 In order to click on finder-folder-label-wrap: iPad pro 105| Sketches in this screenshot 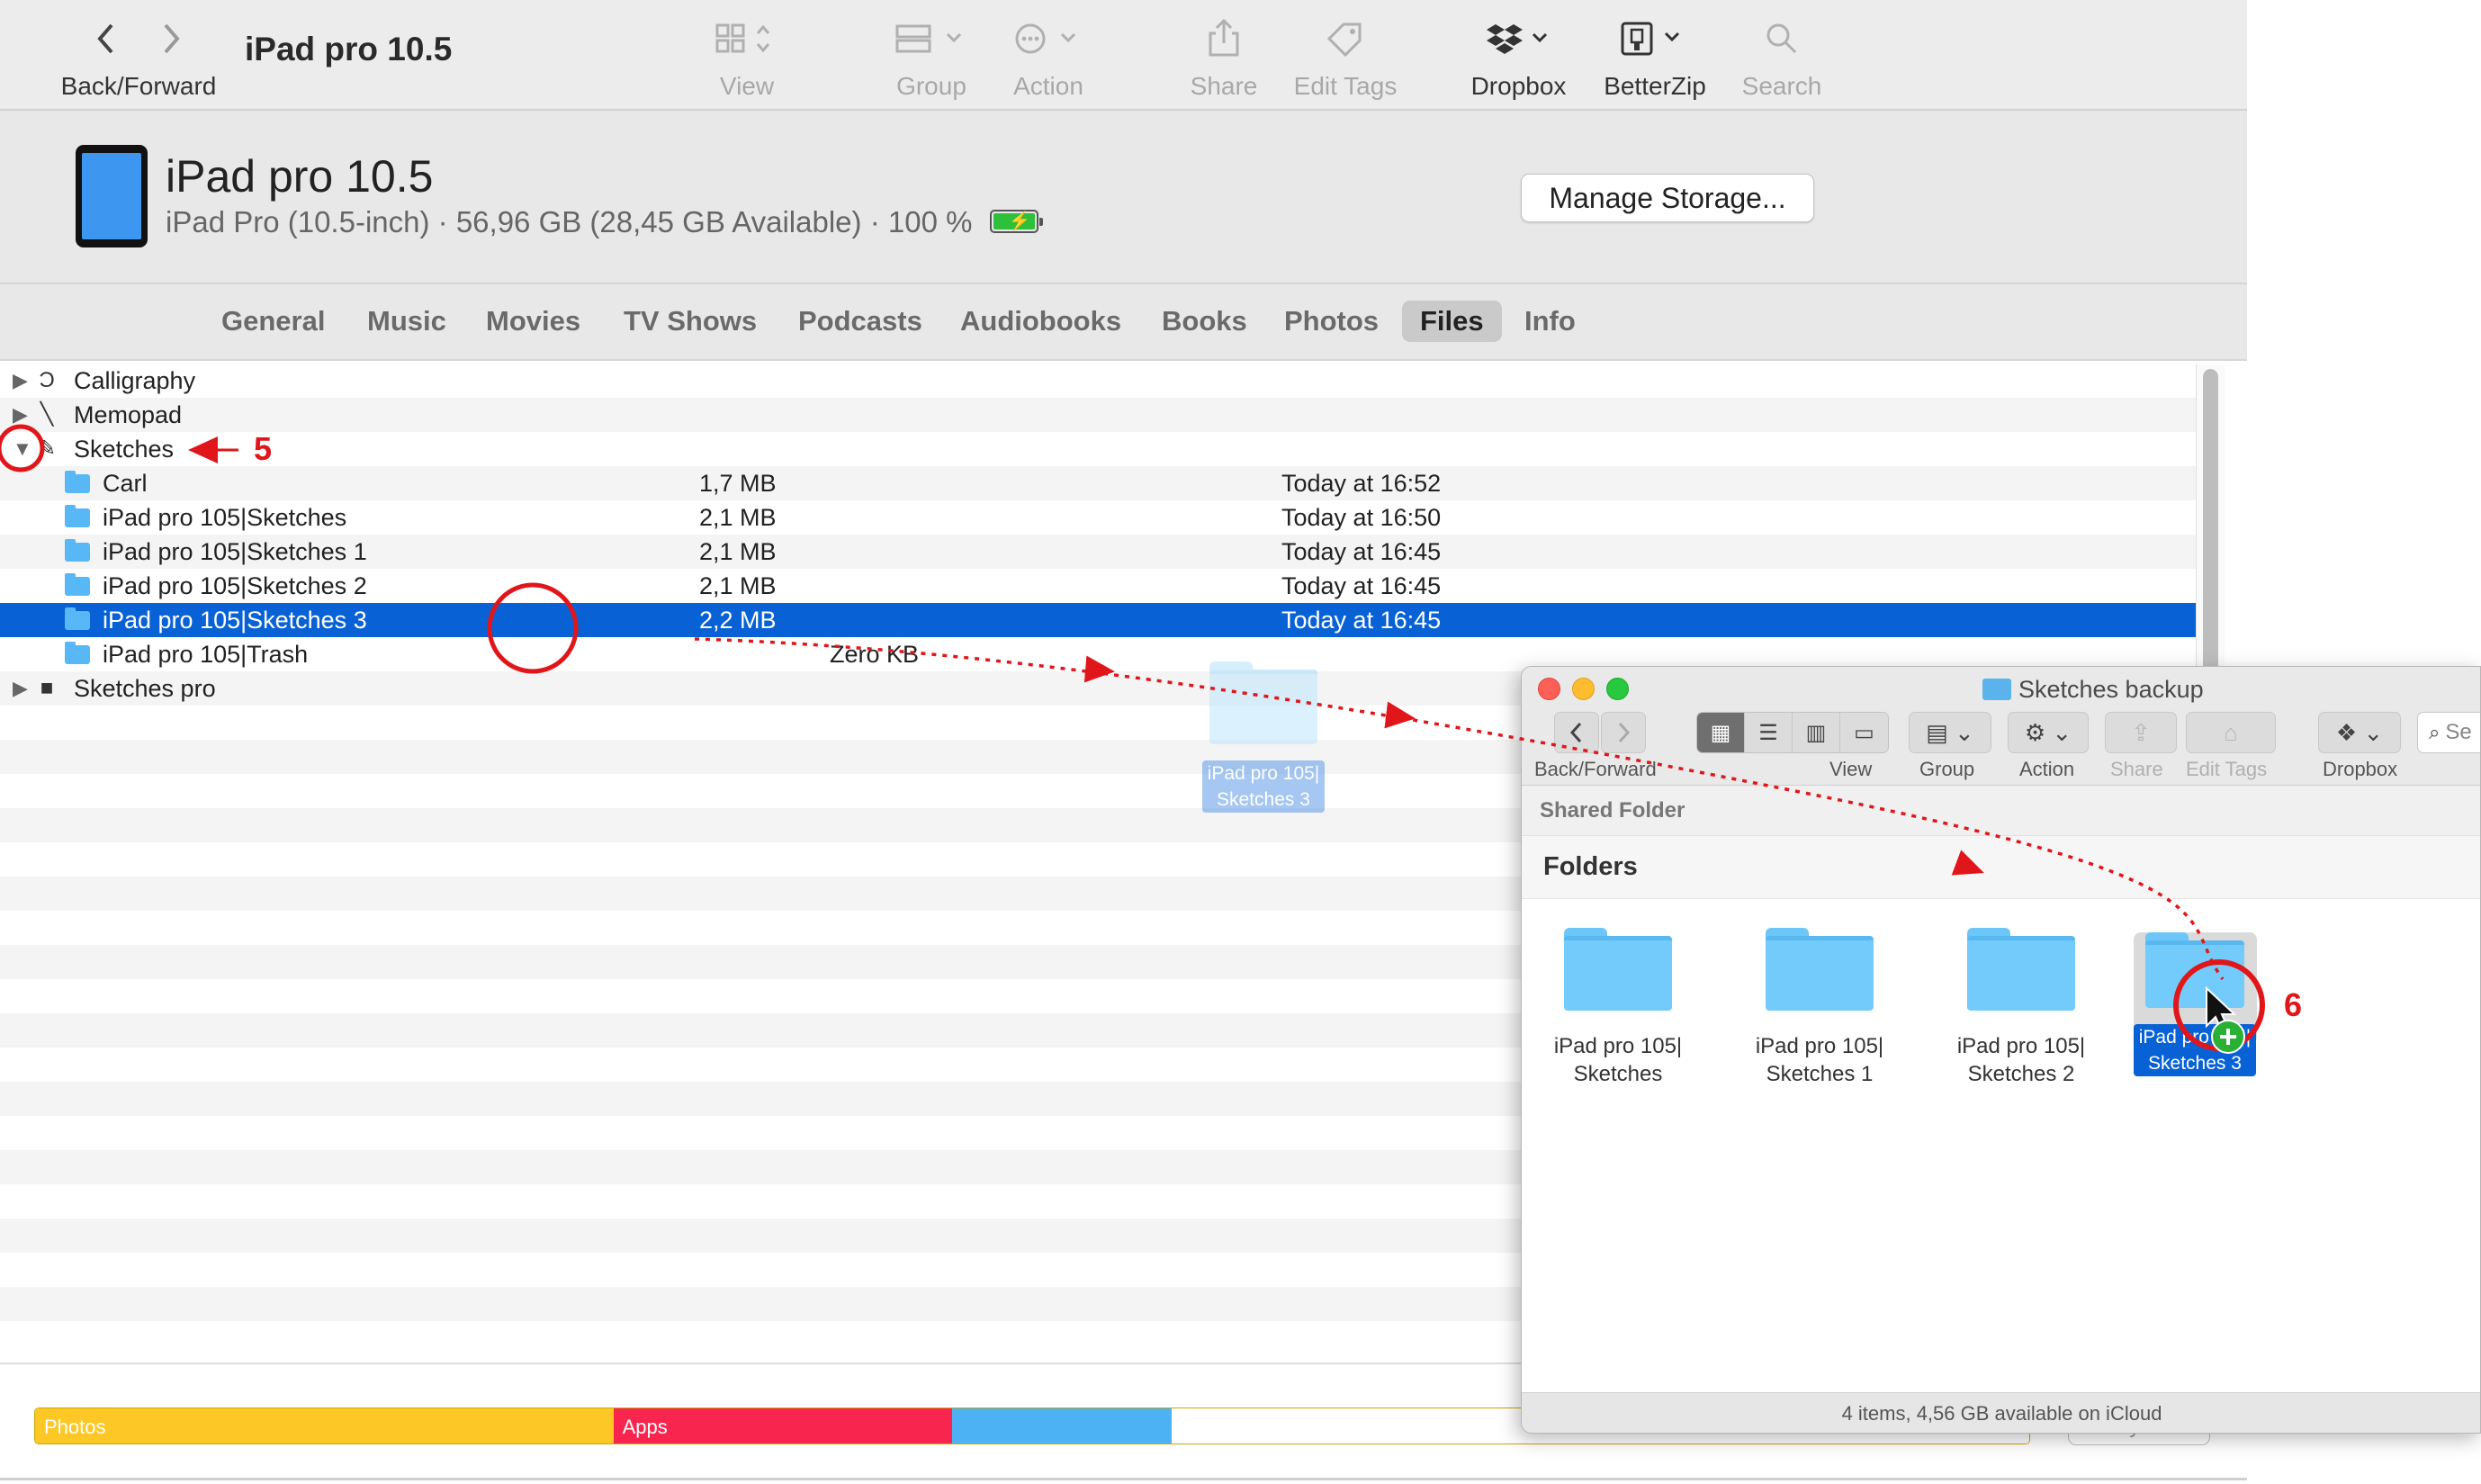, I will do `click(1618, 1060)`.